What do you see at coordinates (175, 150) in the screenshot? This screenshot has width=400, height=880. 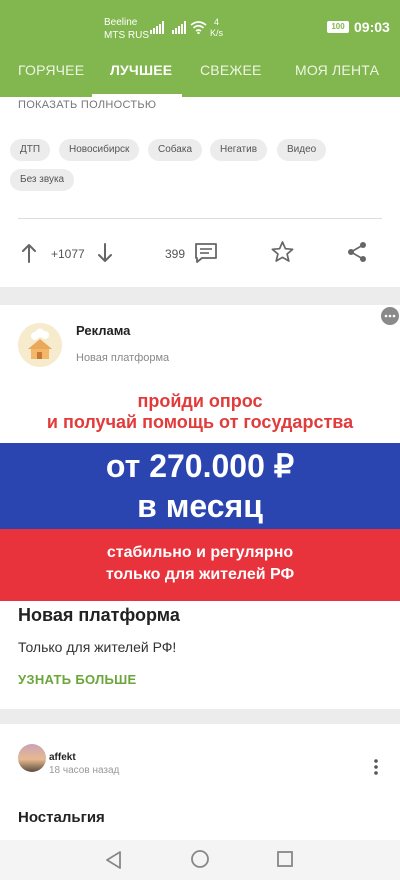 I see `tag-chip: Собака` at bounding box center [175, 150].